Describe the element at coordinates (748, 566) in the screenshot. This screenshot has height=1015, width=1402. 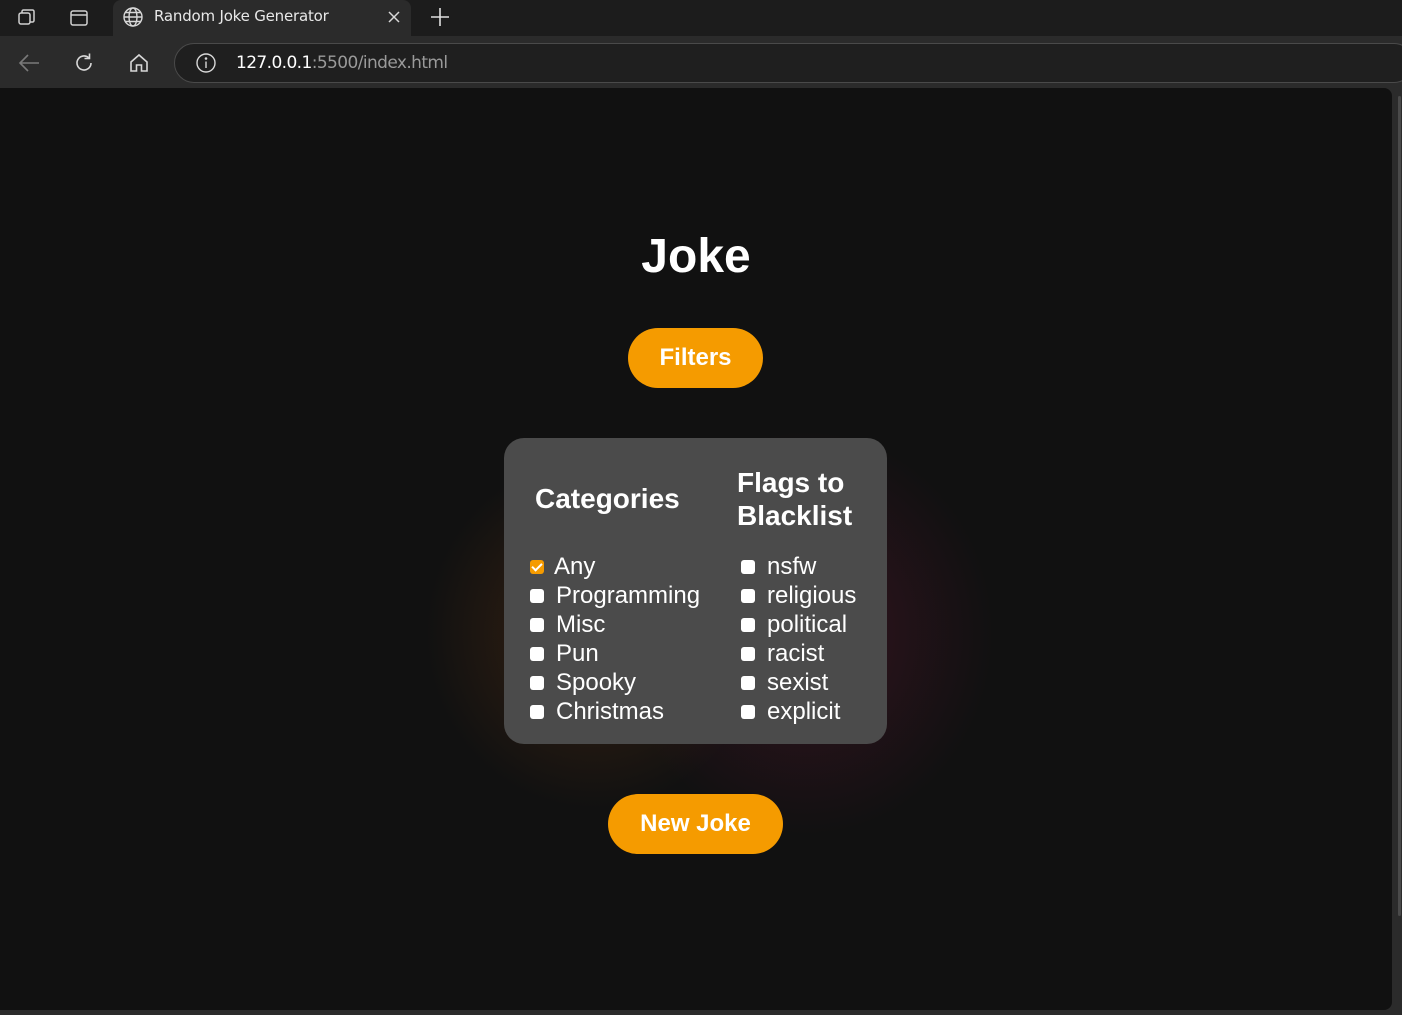
I see `flag-checkbox-nsfw` at that location.